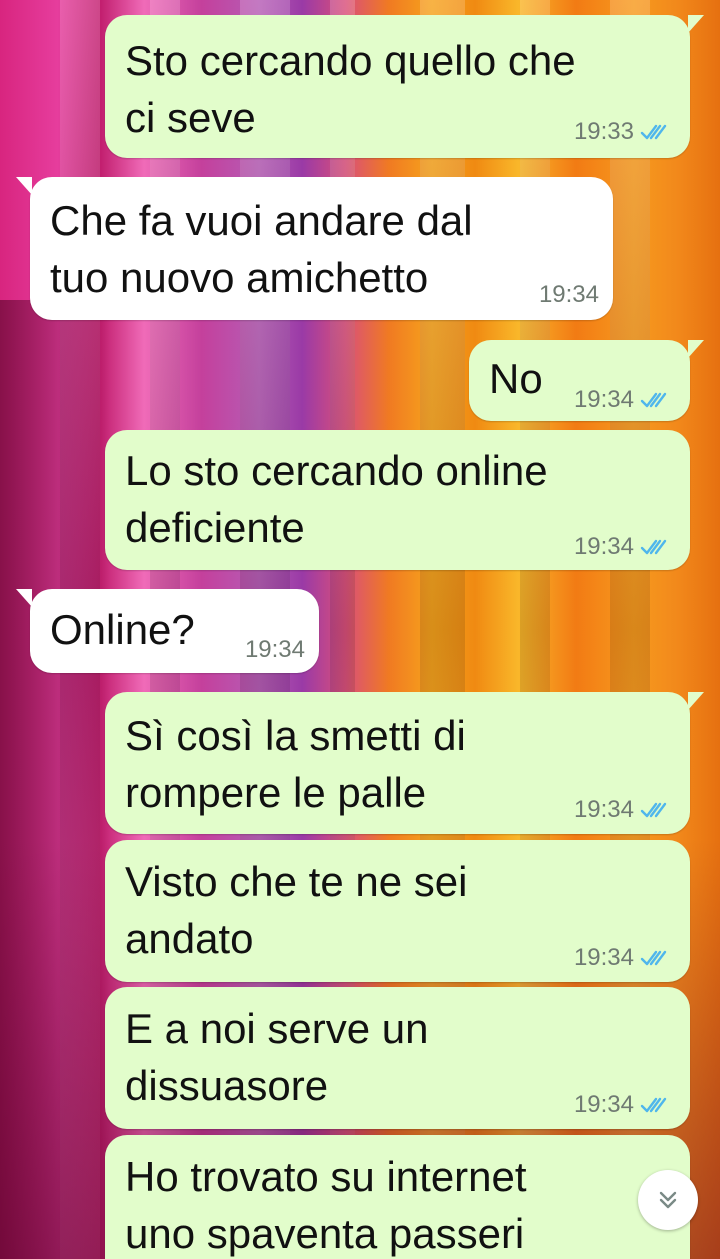 The width and height of the screenshot is (720, 1259). Describe the element at coordinates (350, 89) in the screenshot. I see `message-text: Sto cercando quello che ci seve` at that location.